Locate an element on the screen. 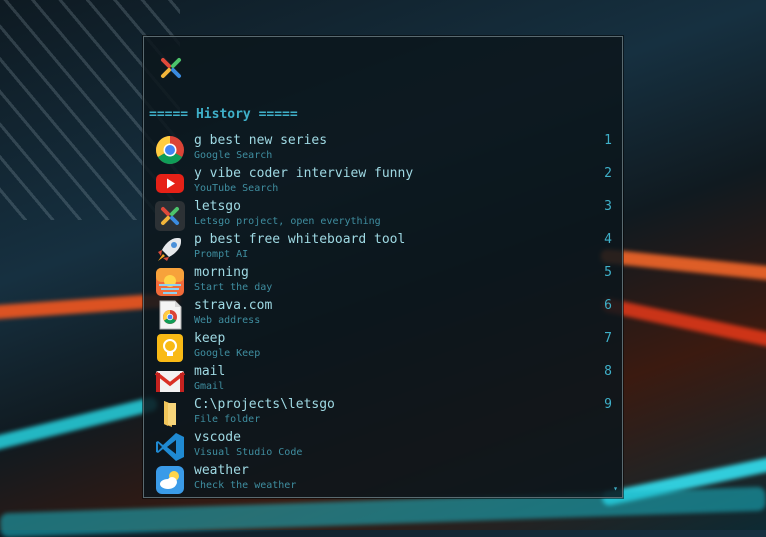 The image size is (766, 537). history-item-mail: mail Gmail 8 is located at coordinates (383, 380).